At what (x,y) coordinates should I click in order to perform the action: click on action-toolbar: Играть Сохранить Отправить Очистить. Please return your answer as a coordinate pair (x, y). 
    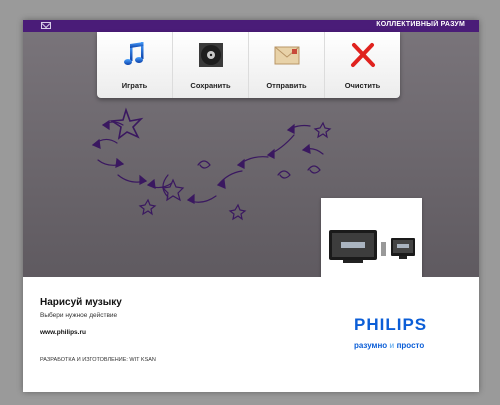
    Looking at the image, I should click on (248, 65).